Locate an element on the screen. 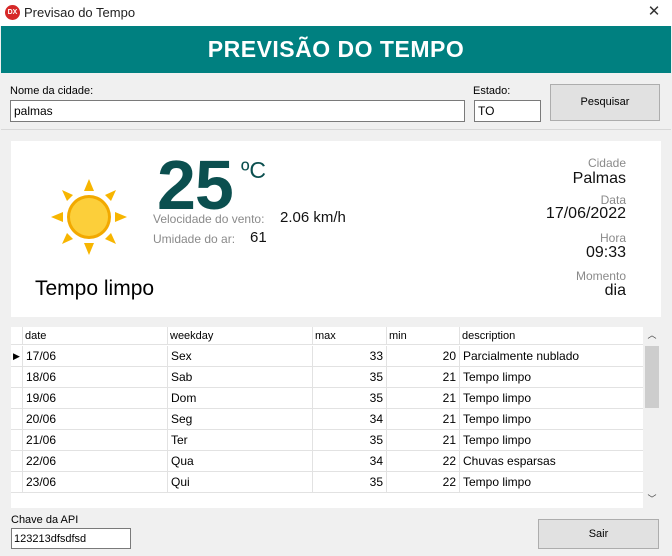  column-header-max: max is located at coordinates (350, 336).